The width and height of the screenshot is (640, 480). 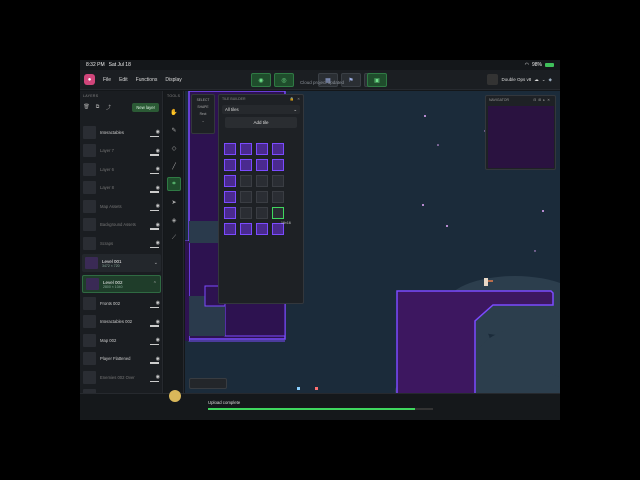 I want to click on chevron-up-icon: ⌃, so click(x=155, y=284).